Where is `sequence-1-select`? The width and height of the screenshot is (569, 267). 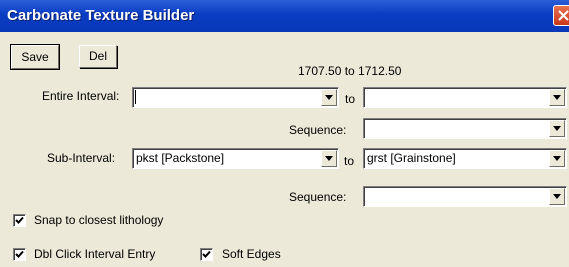
sequence-1-select is located at coordinates (465, 128).